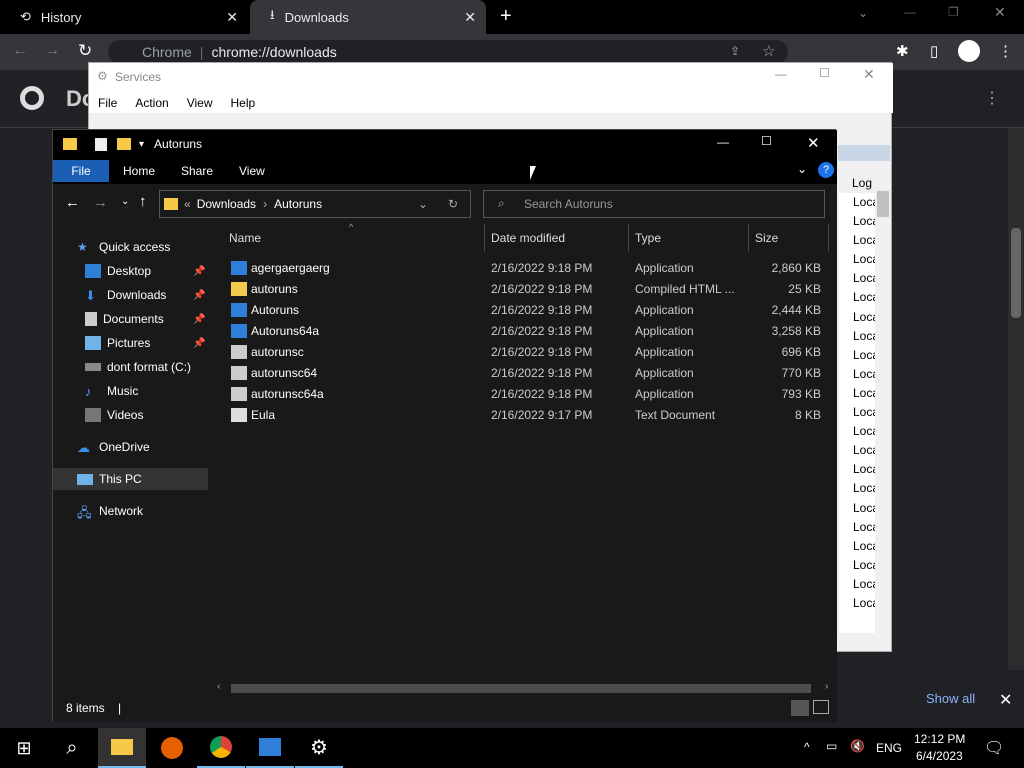 This screenshot has width=1024, height=768. What do you see at coordinates (869, 74) in the screenshot?
I see `services-close-icon: ✕` at bounding box center [869, 74].